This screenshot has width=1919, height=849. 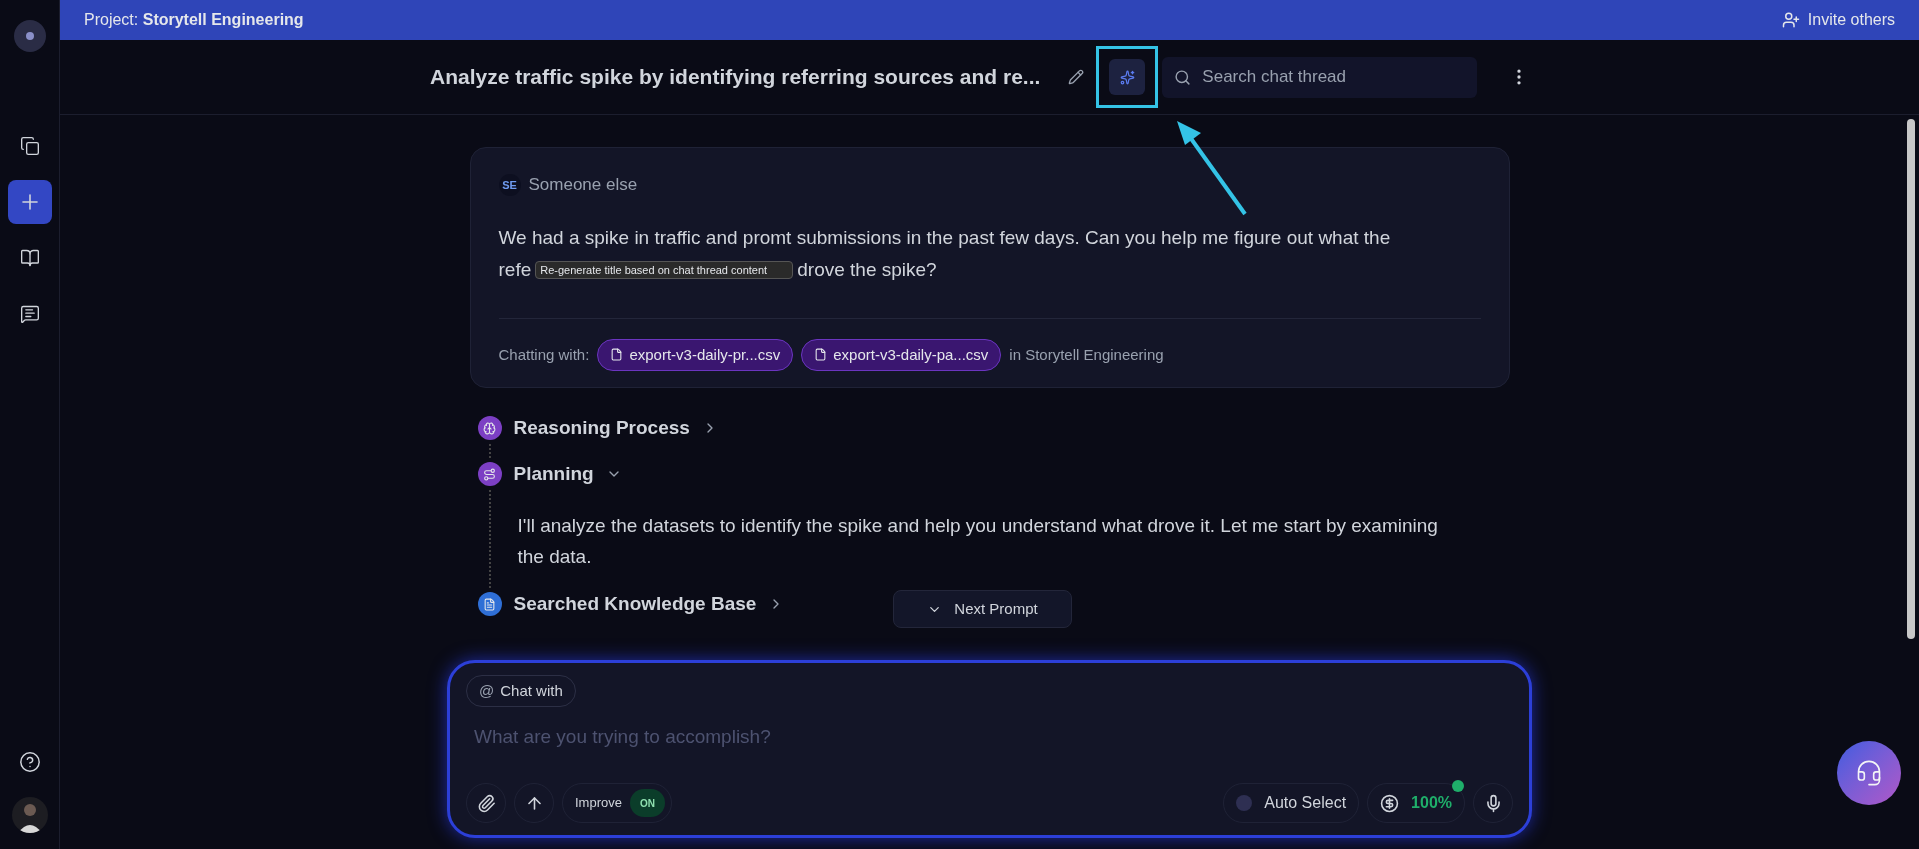 What do you see at coordinates (486, 803) in the screenshot?
I see `paperclip-icon` at bounding box center [486, 803].